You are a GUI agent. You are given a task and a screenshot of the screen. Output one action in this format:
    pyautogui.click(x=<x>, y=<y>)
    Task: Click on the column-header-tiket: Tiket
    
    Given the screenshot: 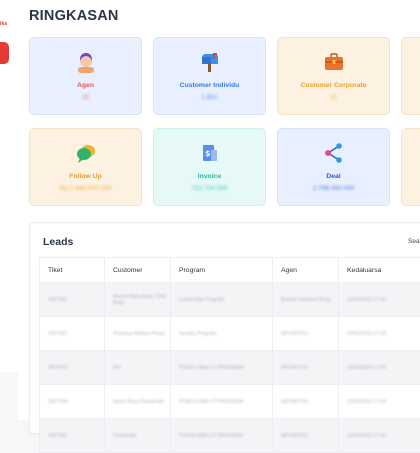 What is the action you would take?
    pyautogui.click(x=72, y=270)
    